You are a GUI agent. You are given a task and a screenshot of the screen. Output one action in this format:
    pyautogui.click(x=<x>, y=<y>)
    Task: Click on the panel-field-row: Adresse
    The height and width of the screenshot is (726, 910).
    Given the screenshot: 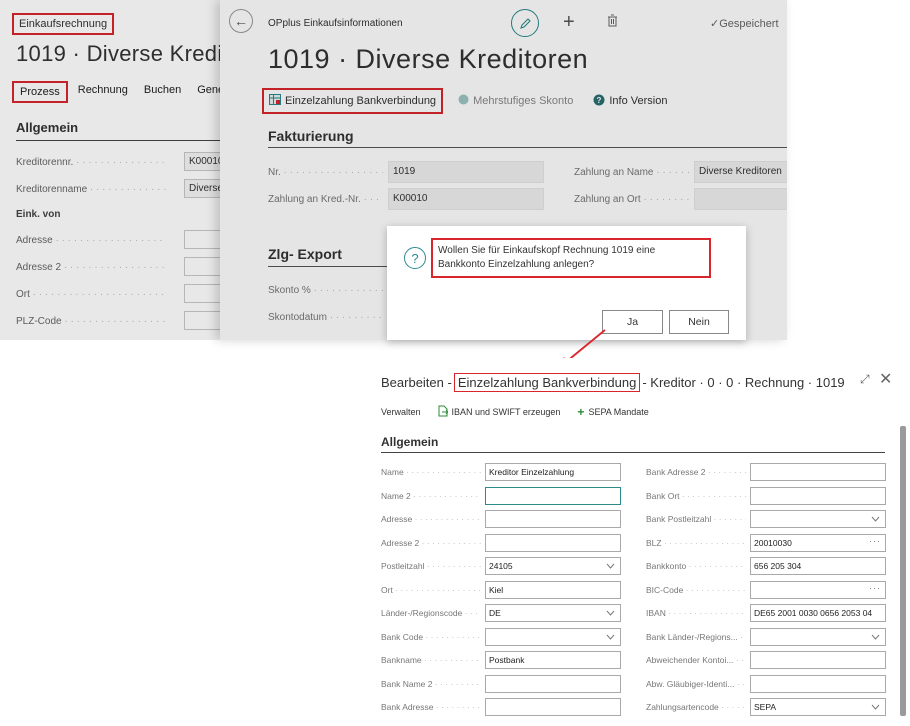 What is the action you would take?
    pyautogui.click(x=431, y=519)
    